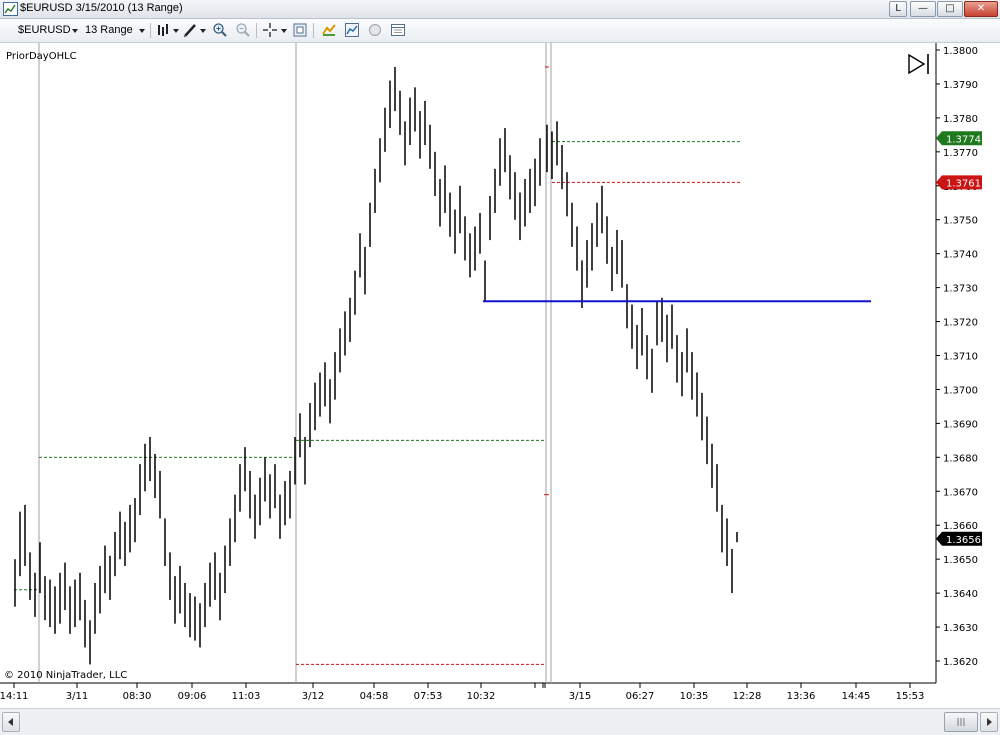 The height and width of the screenshot is (735, 1000). Describe the element at coordinates (960, 153) in the screenshot. I see `price-label: 1.3770` at that location.